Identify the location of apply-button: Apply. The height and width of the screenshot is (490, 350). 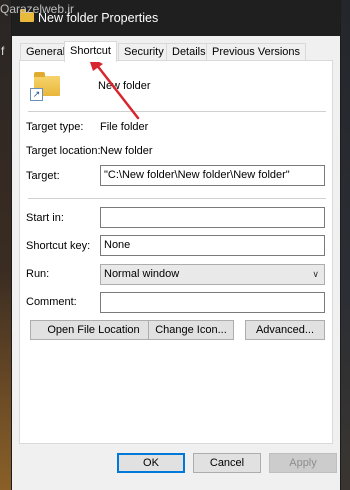
(303, 463).